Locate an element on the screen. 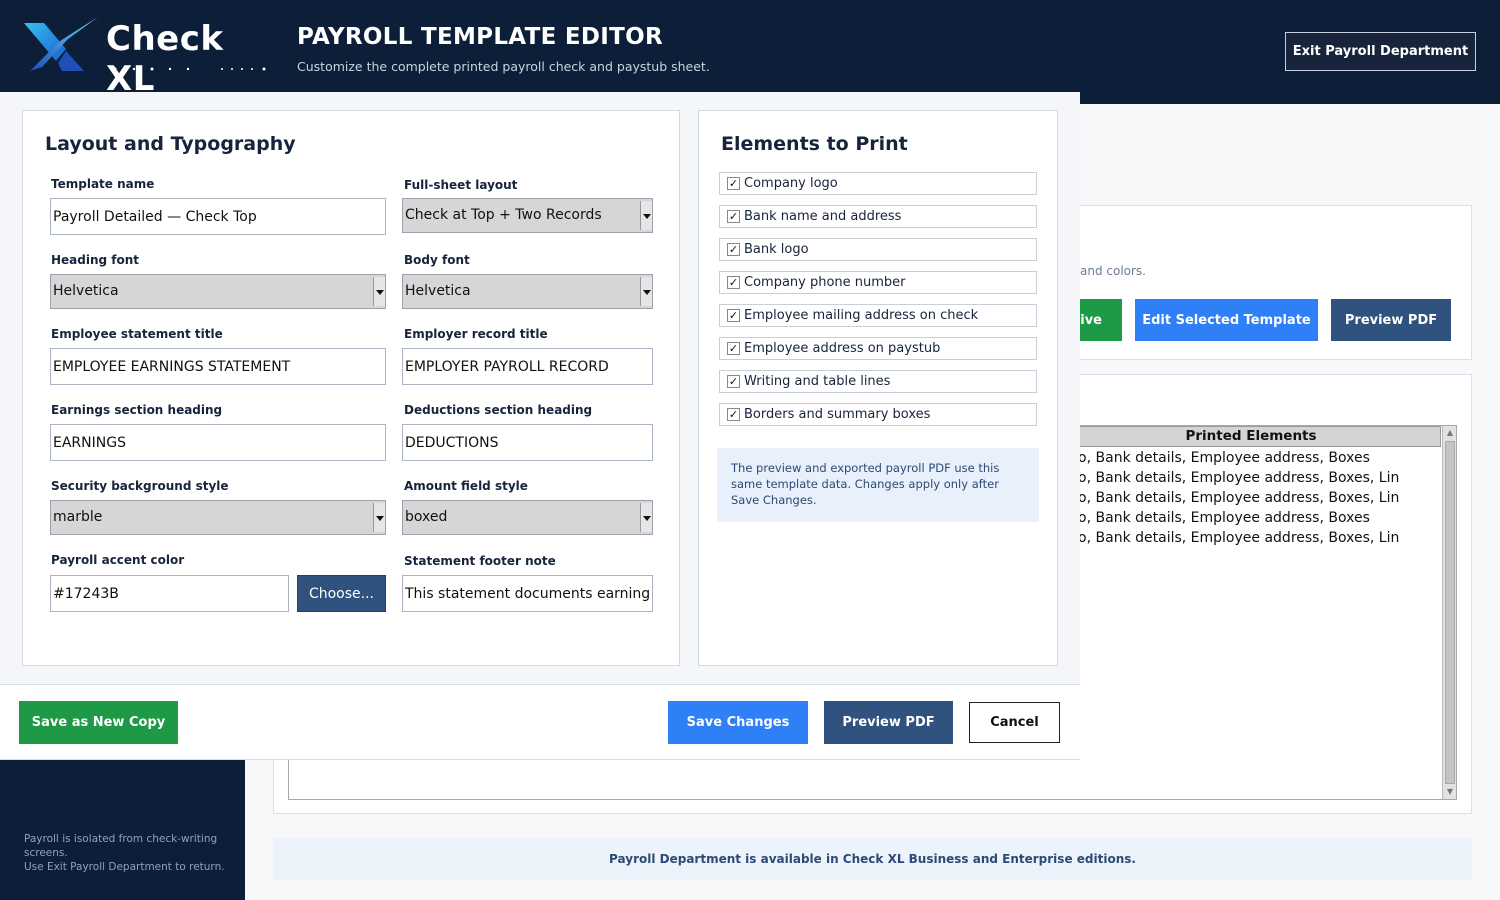  select-value: marble is located at coordinates (78, 517).